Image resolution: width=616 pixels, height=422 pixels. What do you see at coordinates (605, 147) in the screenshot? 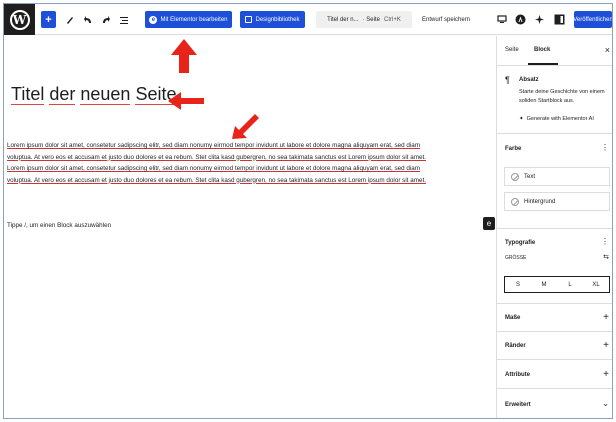
I see `color-options-icon: ⋮` at bounding box center [605, 147].